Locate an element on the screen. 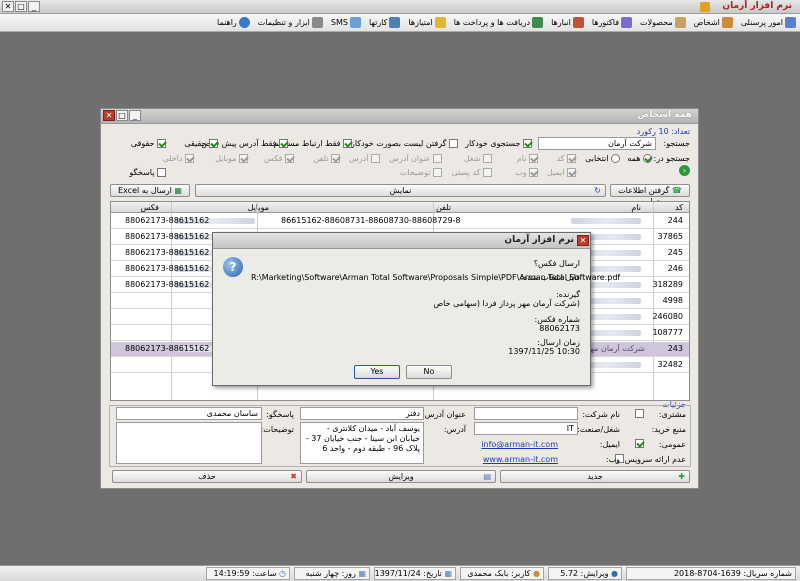 The height and width of the screenshot is (581, 800). header-fax: فکس is located at coordinates (150, 207).